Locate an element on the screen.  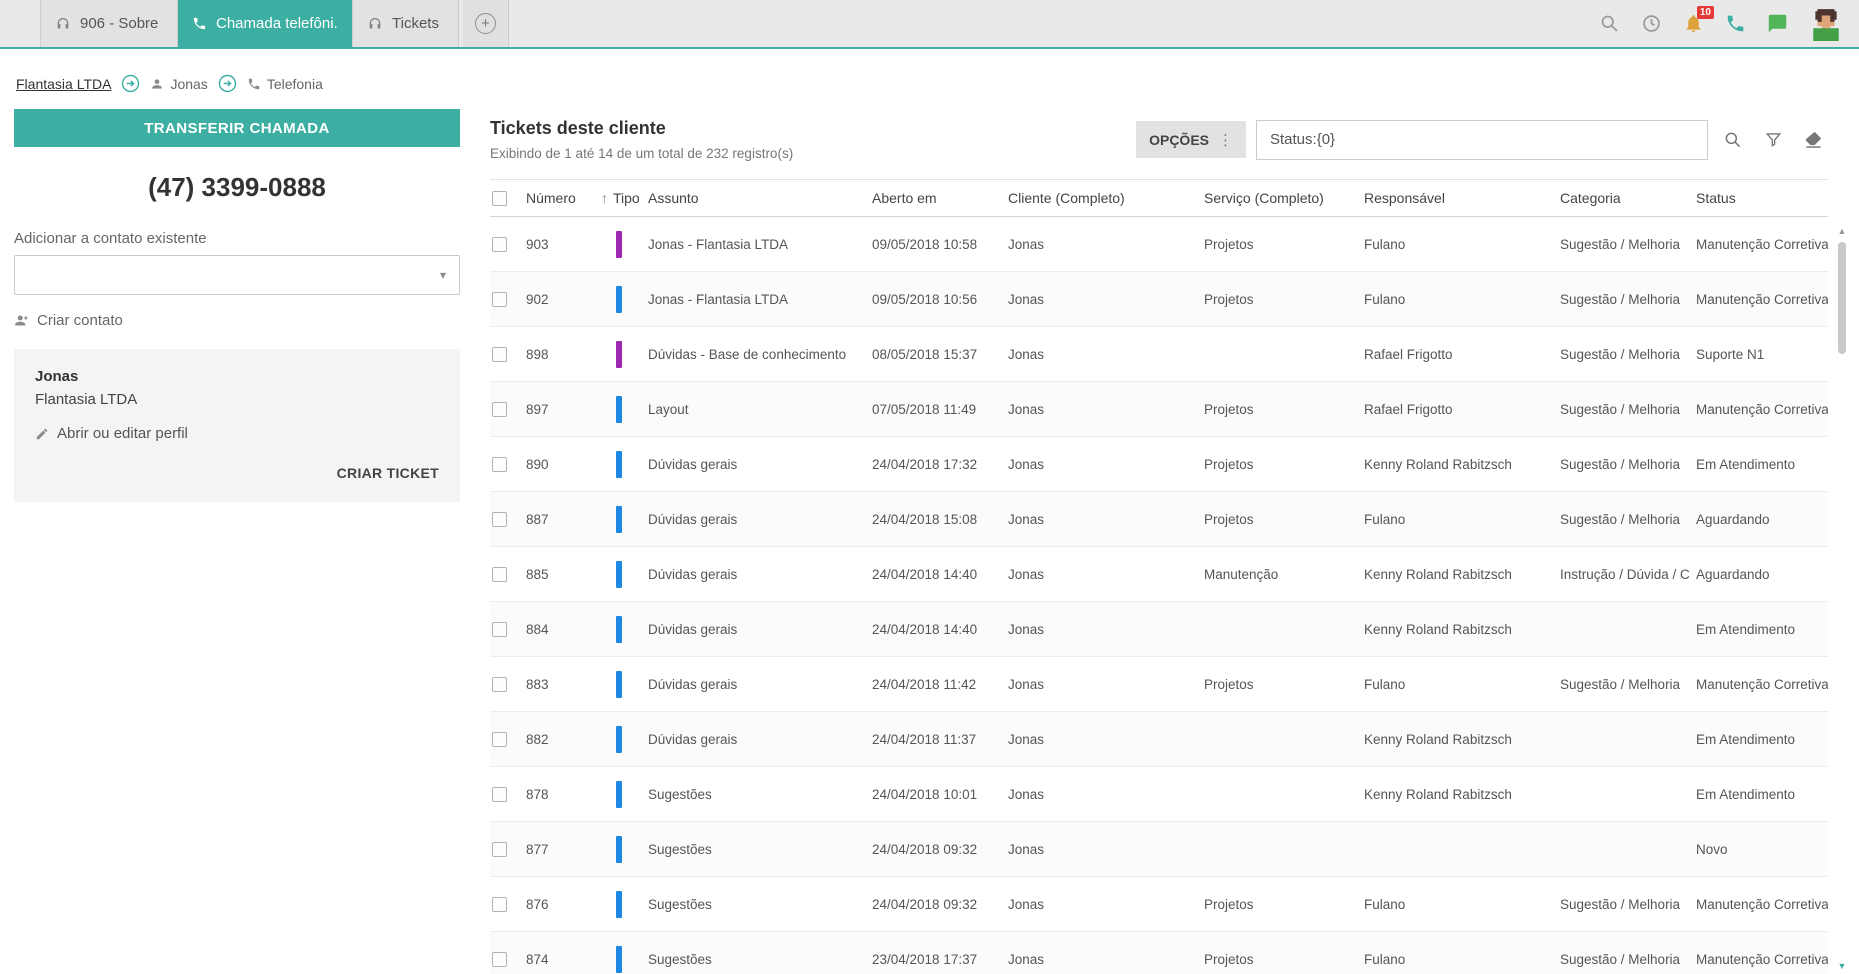
column-header-tipo: ↑ Tipo is located at coordinates (621, 198).